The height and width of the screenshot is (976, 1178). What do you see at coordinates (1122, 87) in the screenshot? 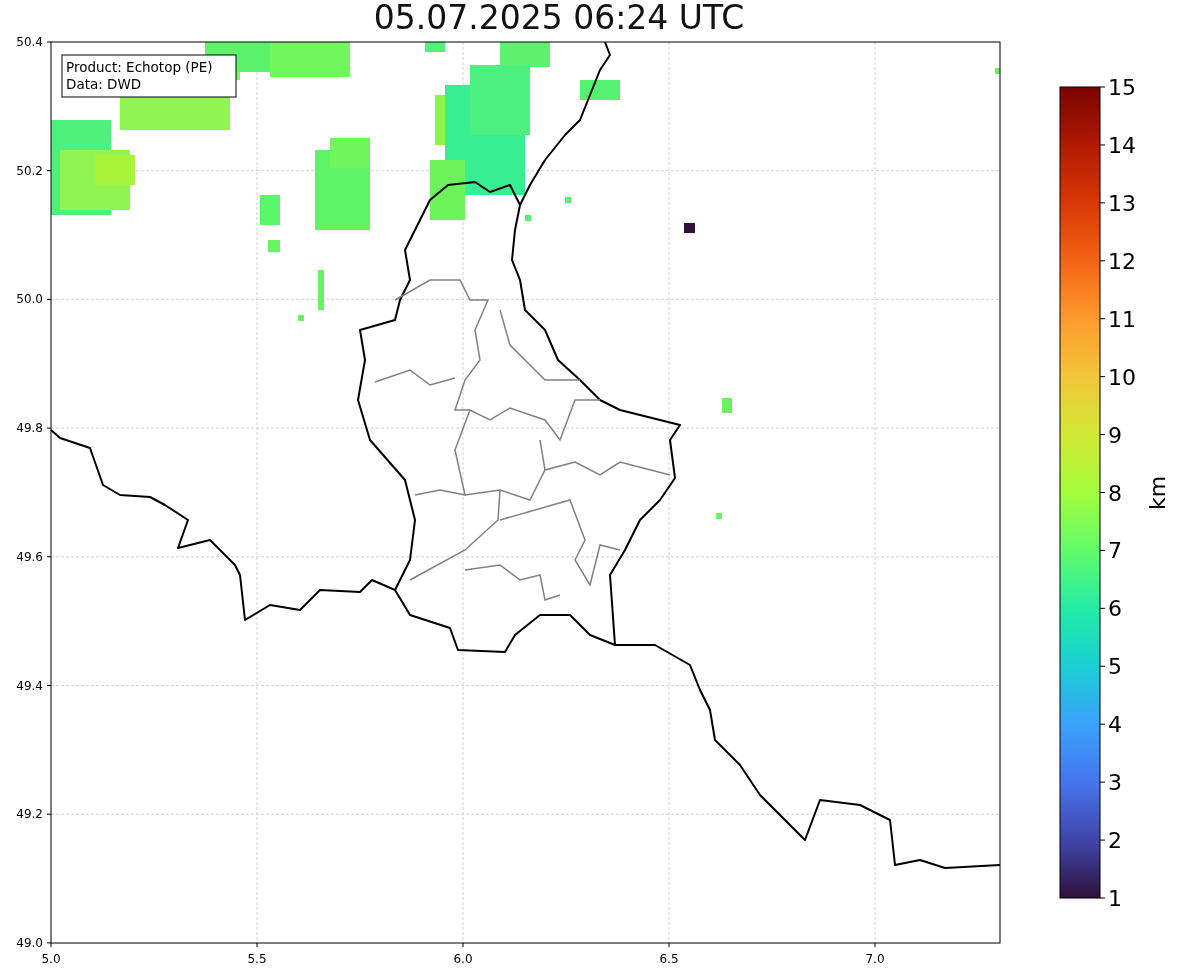
I see `colorbar-tick-label: 15` at bounding box center [1122, 87].